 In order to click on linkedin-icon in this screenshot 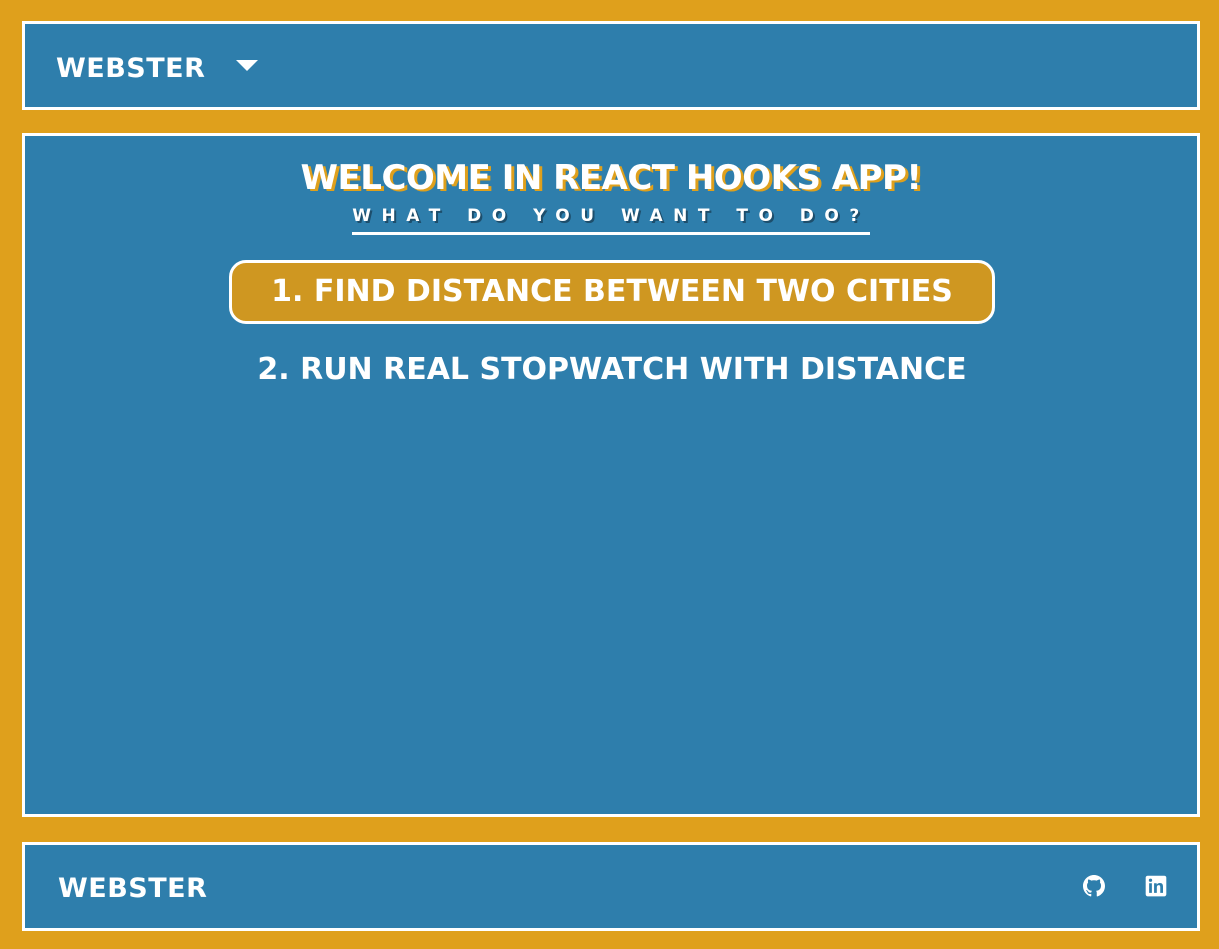, I will do `click(1156, 886)`.